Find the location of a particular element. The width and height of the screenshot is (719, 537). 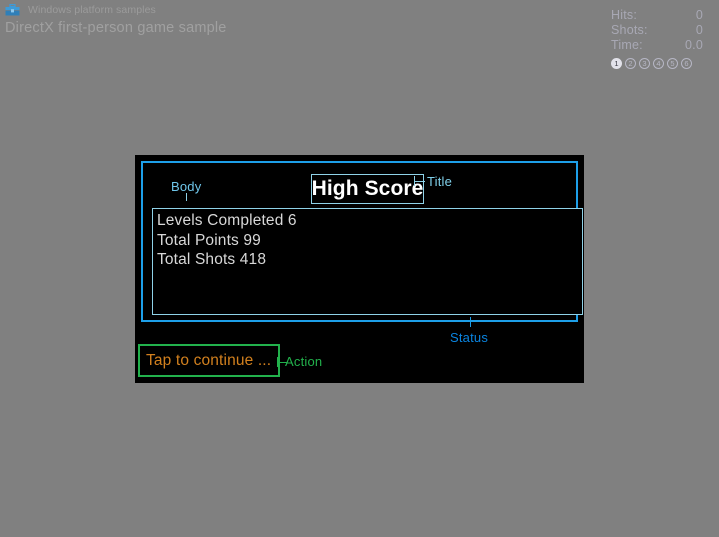

level-pip-4: 4 is located at coordinates (658, 63).